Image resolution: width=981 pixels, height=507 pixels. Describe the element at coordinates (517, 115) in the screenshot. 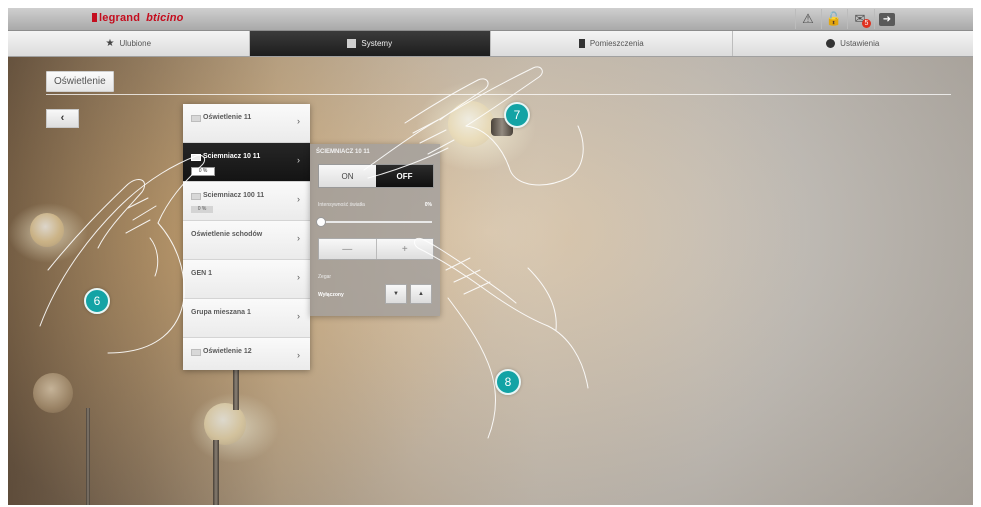

I see `callout-7: 7` at that location.